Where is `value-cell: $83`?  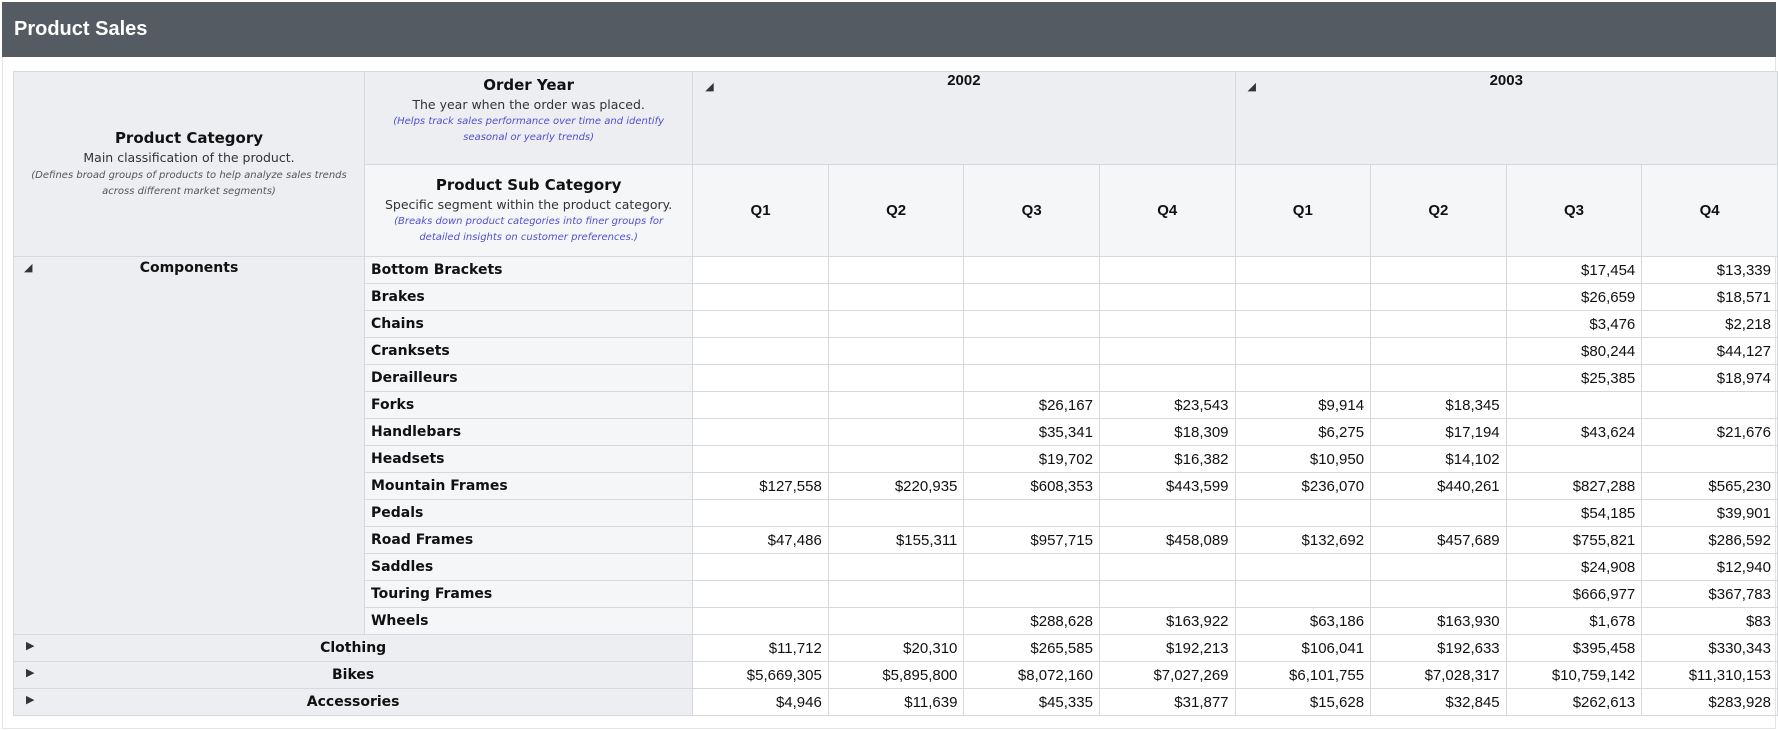
value-cell: $83 is located at coordinates (1709, 621).